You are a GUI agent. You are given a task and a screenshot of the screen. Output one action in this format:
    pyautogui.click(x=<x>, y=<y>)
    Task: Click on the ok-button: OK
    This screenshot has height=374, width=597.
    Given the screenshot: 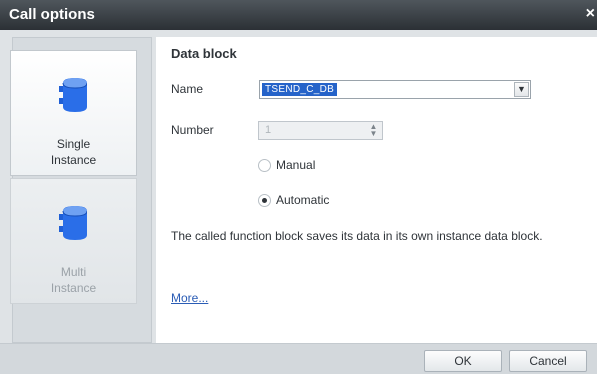 What is the action you would take?
    pyautogui.click(x=463, y=361)
    